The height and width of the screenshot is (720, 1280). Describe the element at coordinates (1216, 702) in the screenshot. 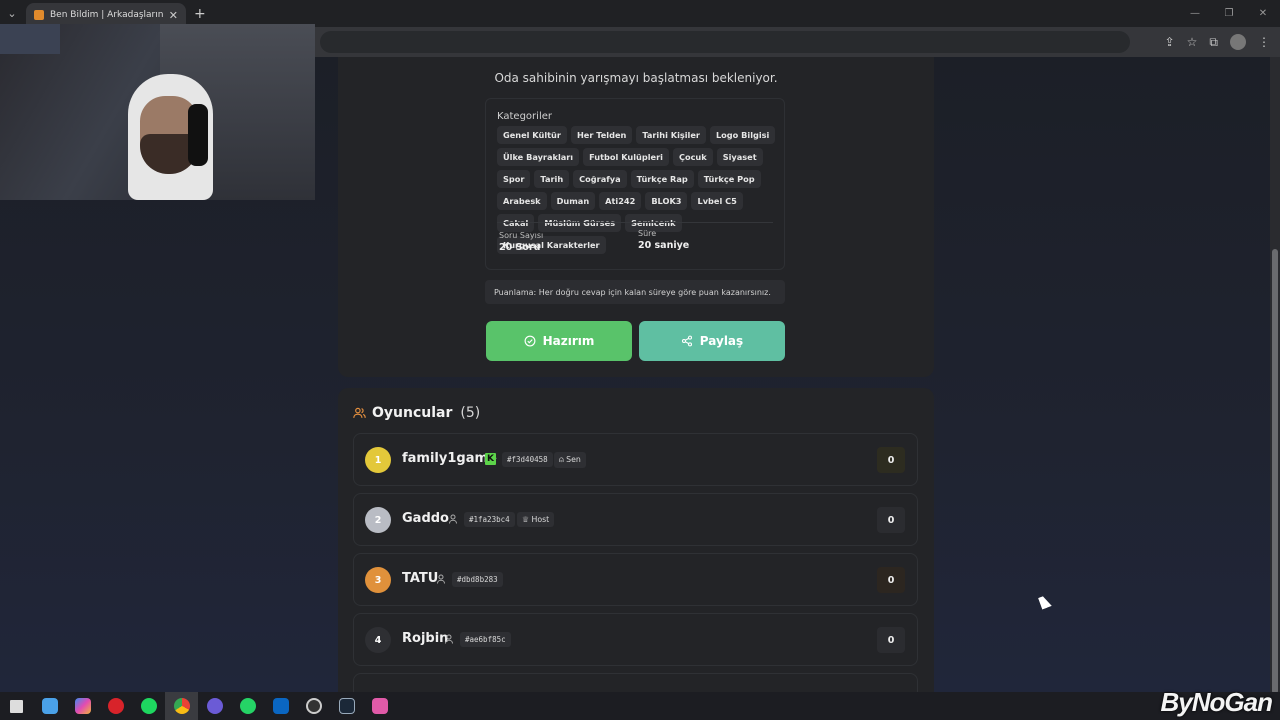

I see `channel-watermark: ByNoGan` at that location.